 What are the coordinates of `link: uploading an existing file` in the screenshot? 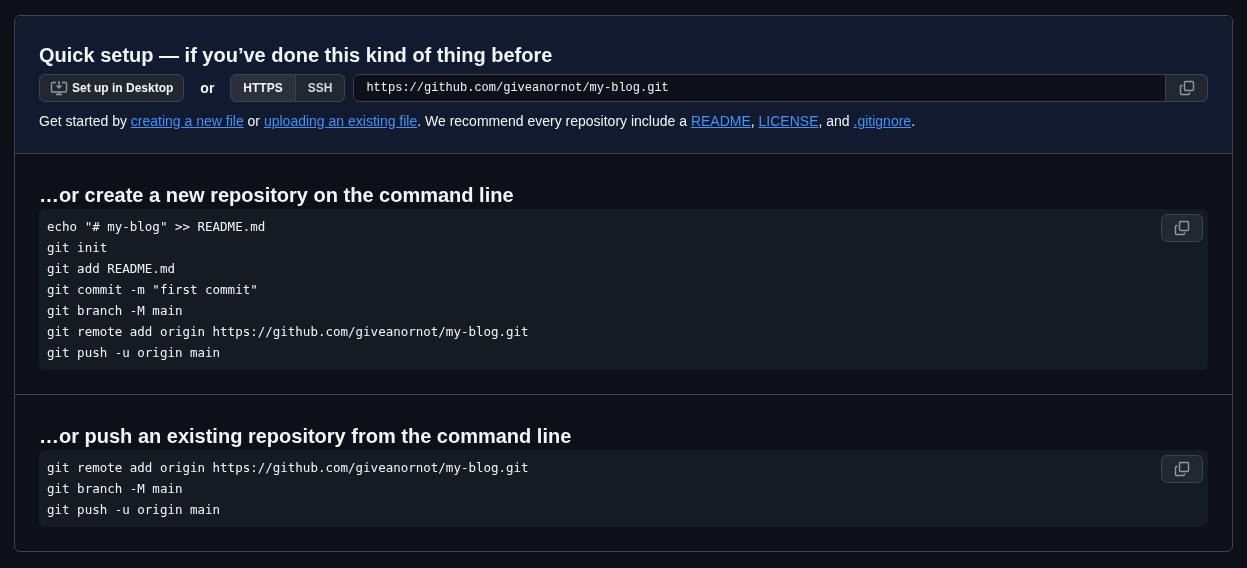 It's located at (340, 121).